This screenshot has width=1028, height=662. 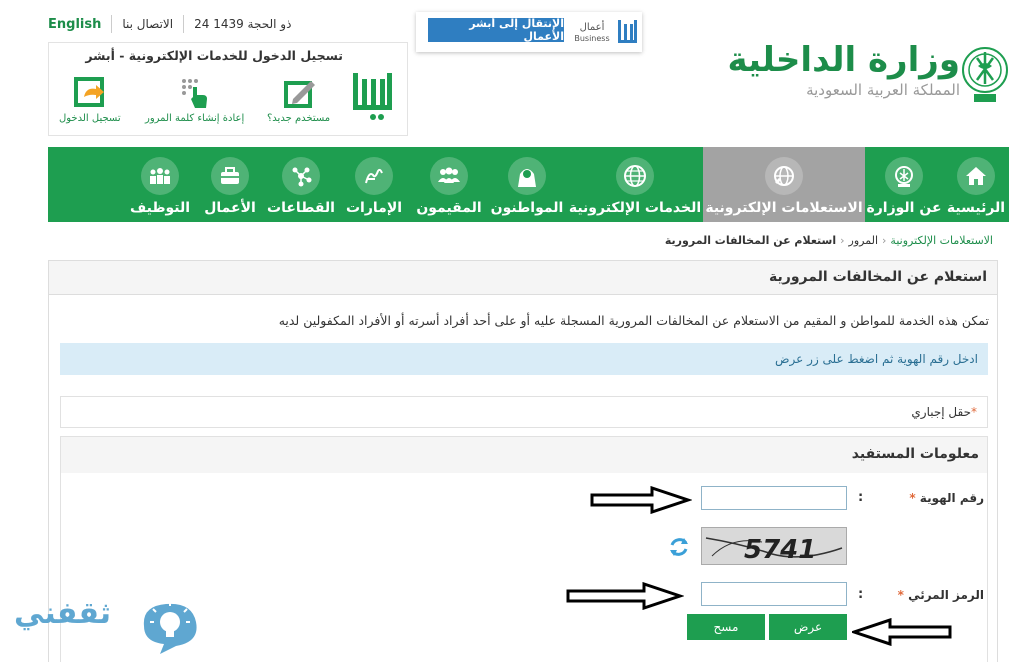 I want to click on kingdom-name: المملكة العربية السعودية, so click(x=883, y=90).